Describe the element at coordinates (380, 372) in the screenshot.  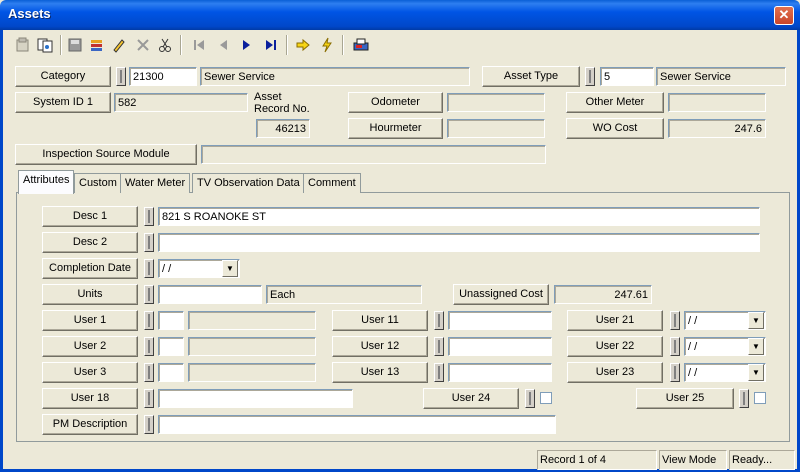
I see `user13-button: User 13` at that location.